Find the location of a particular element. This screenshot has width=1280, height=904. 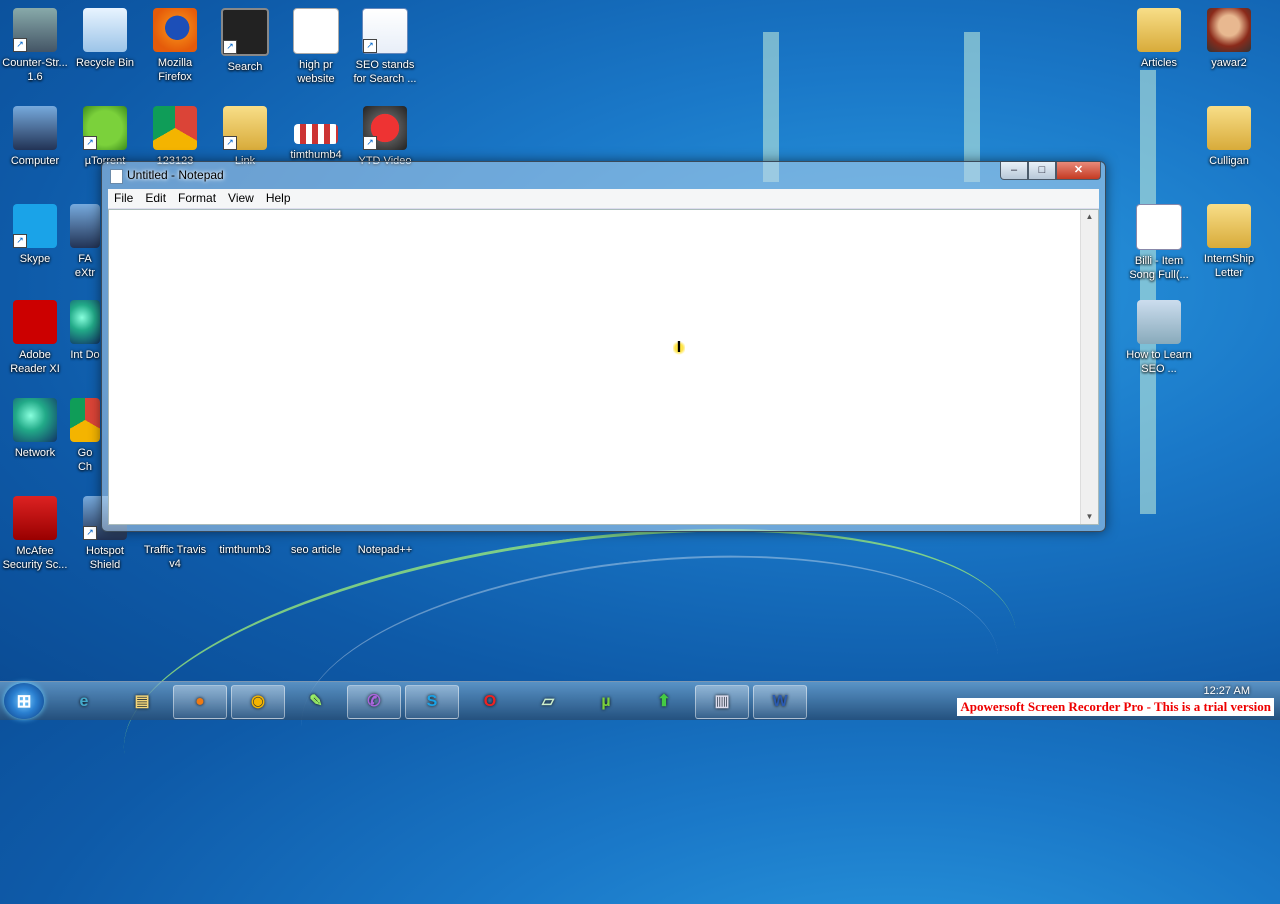

desktop-icon-culligan: Culligan is located at coordinates (1229, 137).